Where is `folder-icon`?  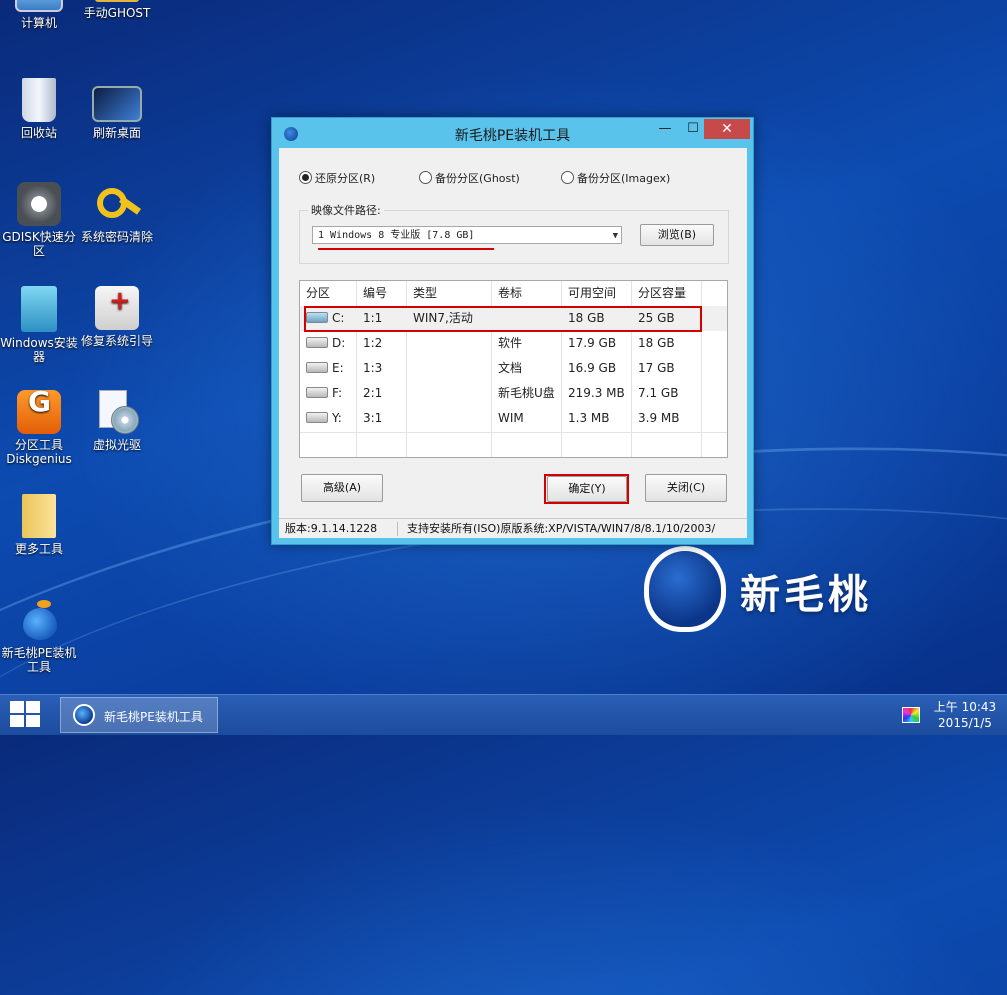
folder-icon is located at coordinates (39, 516).